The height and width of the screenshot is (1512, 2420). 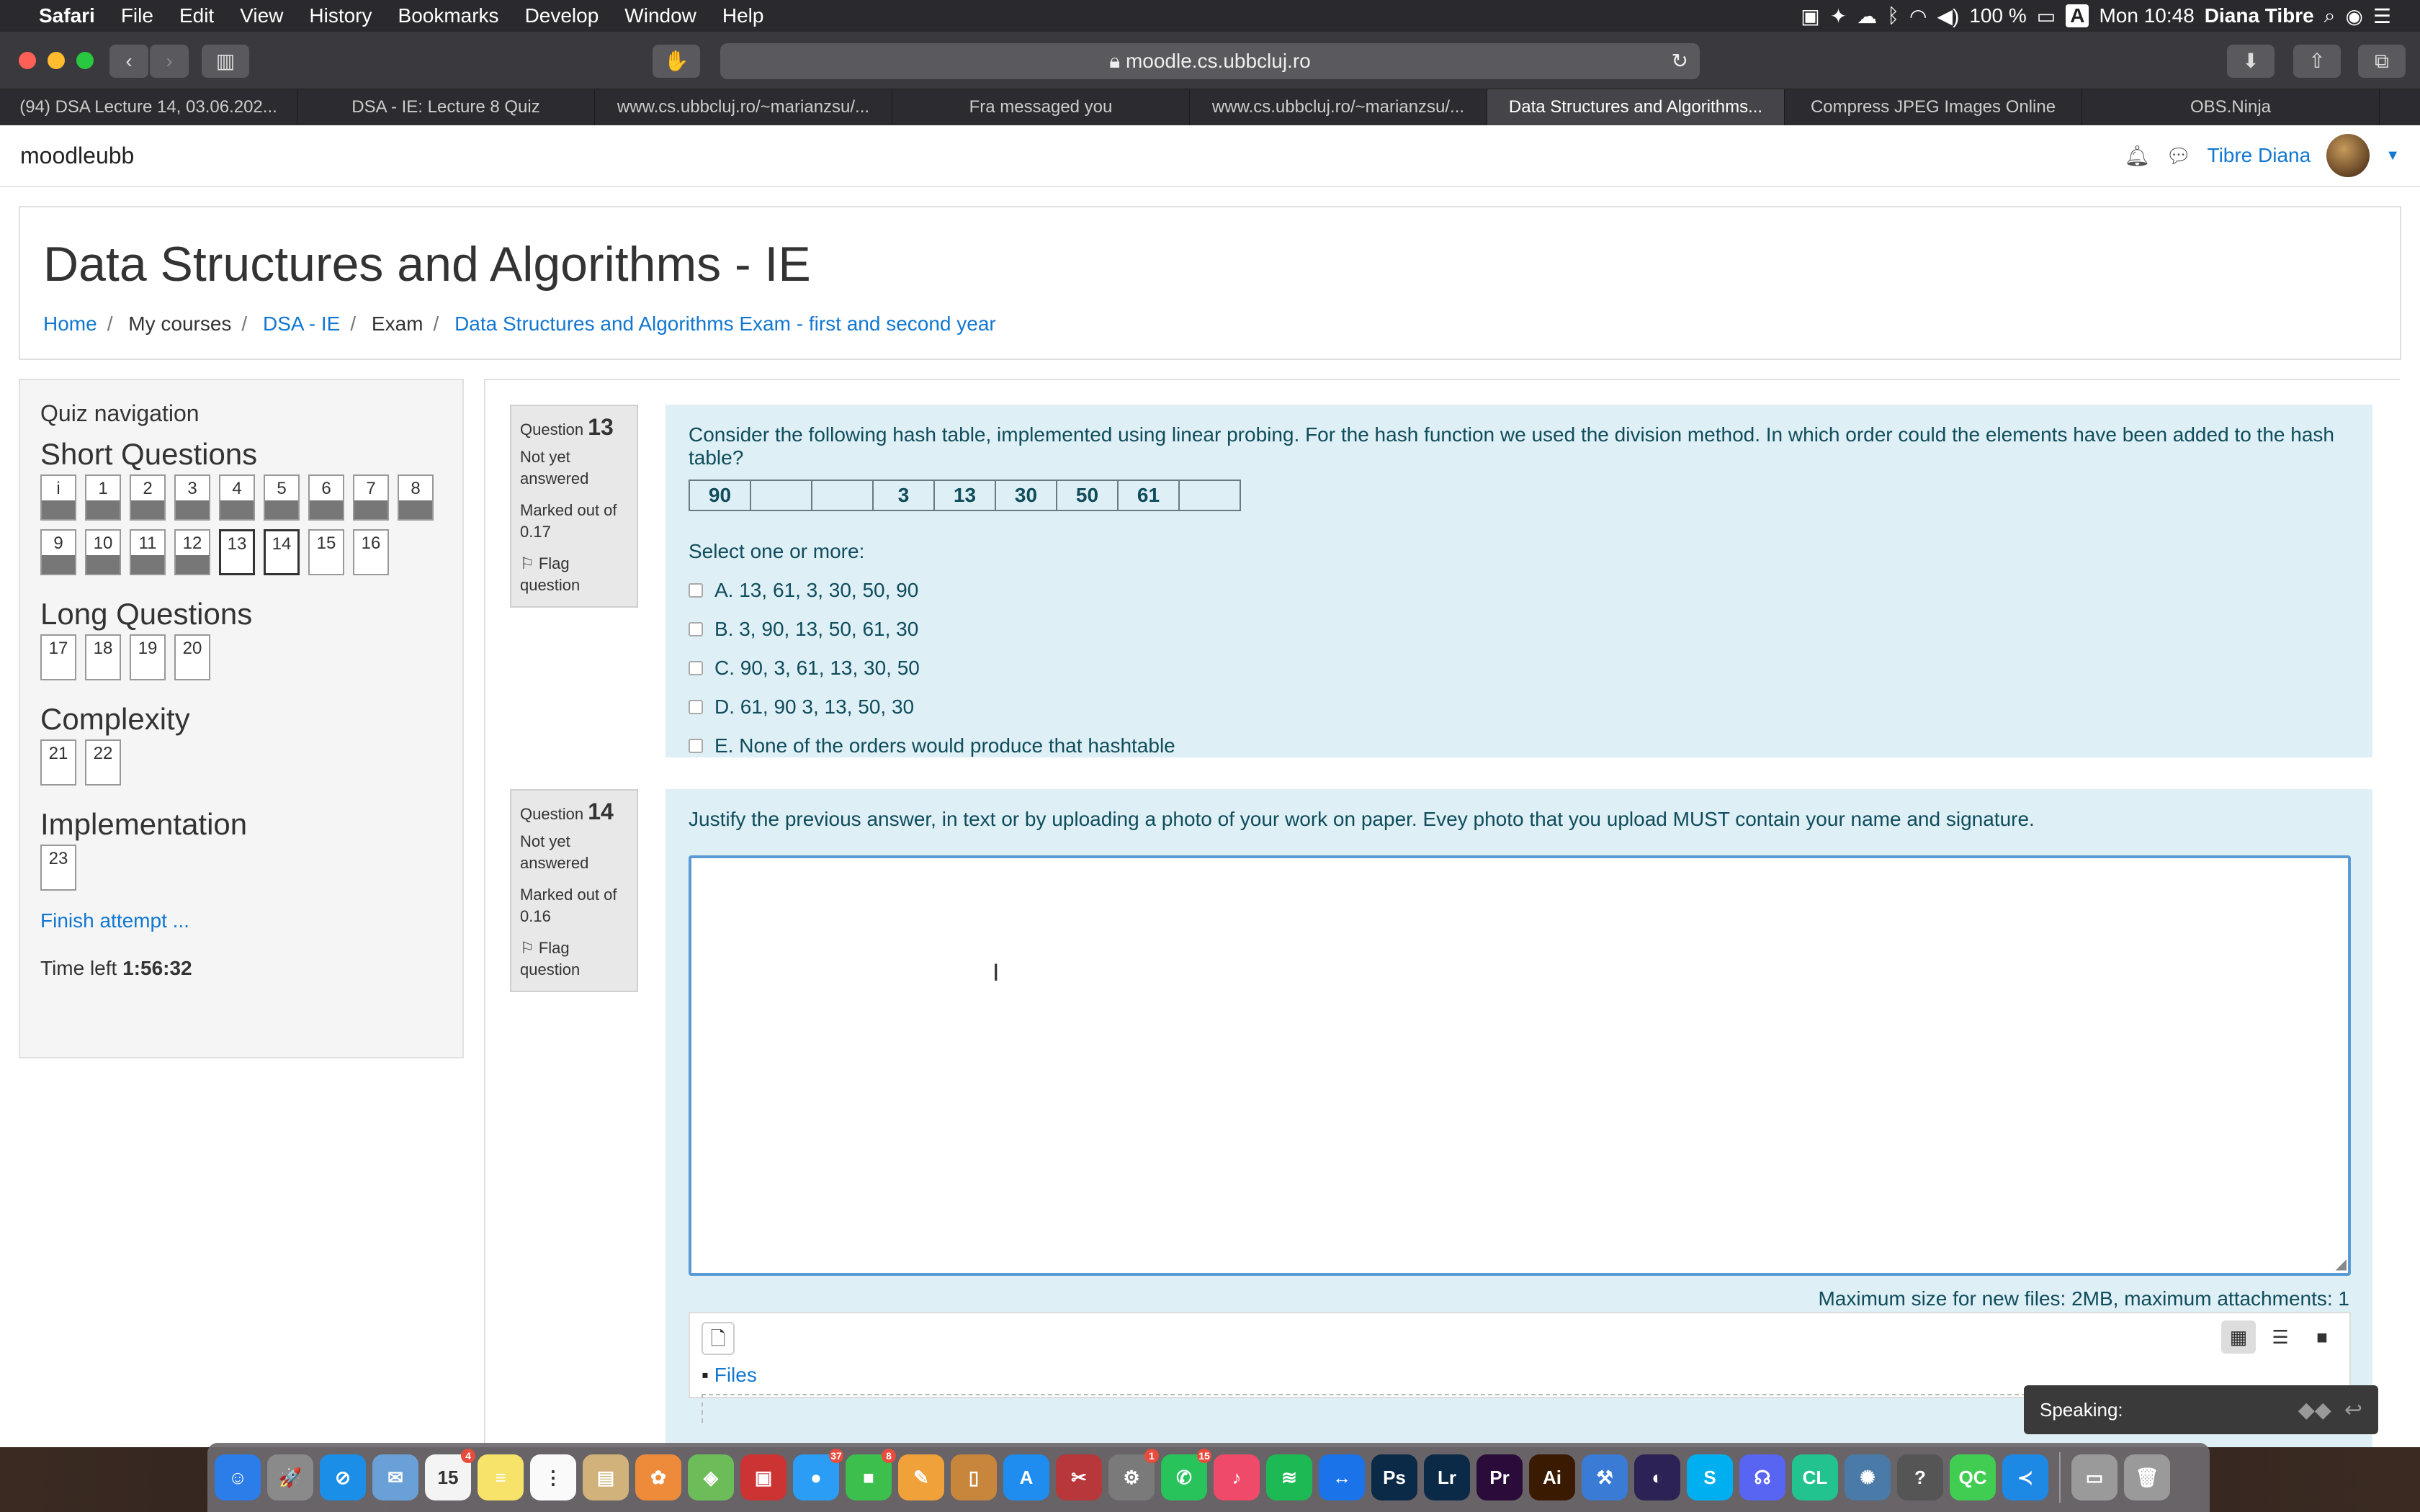 What do you see at coordinates (238, 1477) in the screenshot?
I see `finder-icon: ☺` at bounding box center [238, 1477].